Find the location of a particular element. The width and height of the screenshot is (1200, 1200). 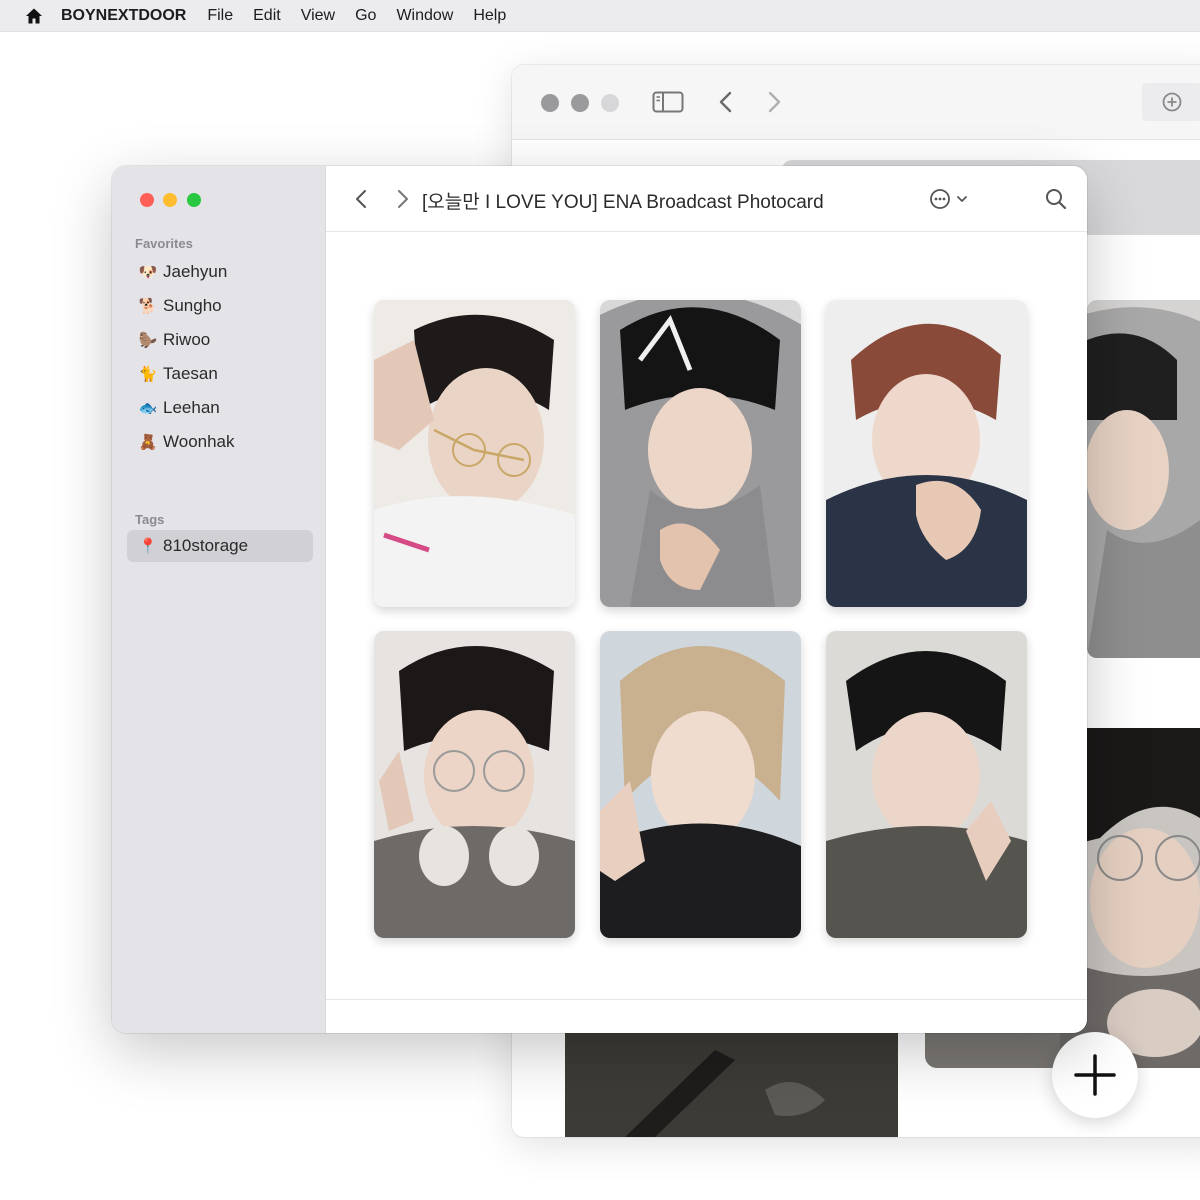

menu-view: View is located at coordinates (318, 16).